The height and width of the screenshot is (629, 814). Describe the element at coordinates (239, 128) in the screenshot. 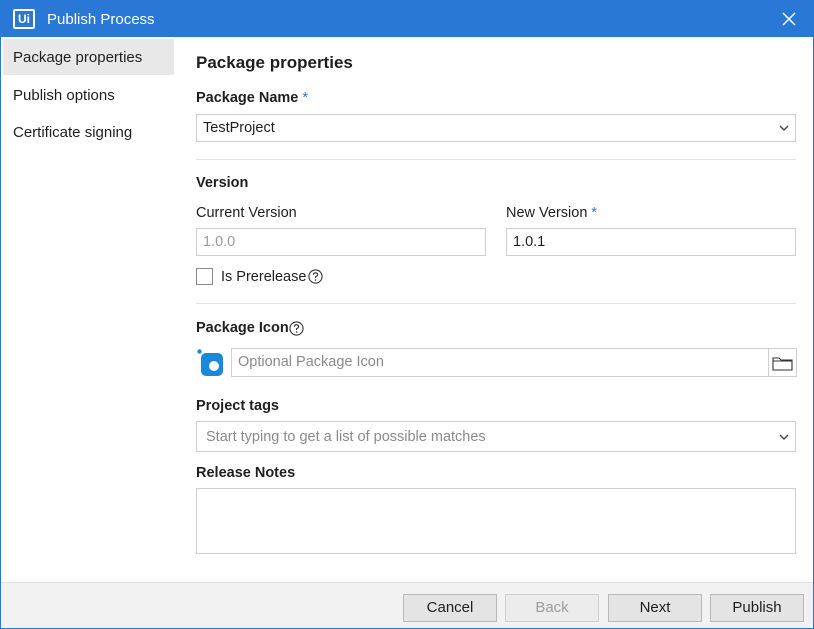

I see `package-name-value: TestProject` at that location.